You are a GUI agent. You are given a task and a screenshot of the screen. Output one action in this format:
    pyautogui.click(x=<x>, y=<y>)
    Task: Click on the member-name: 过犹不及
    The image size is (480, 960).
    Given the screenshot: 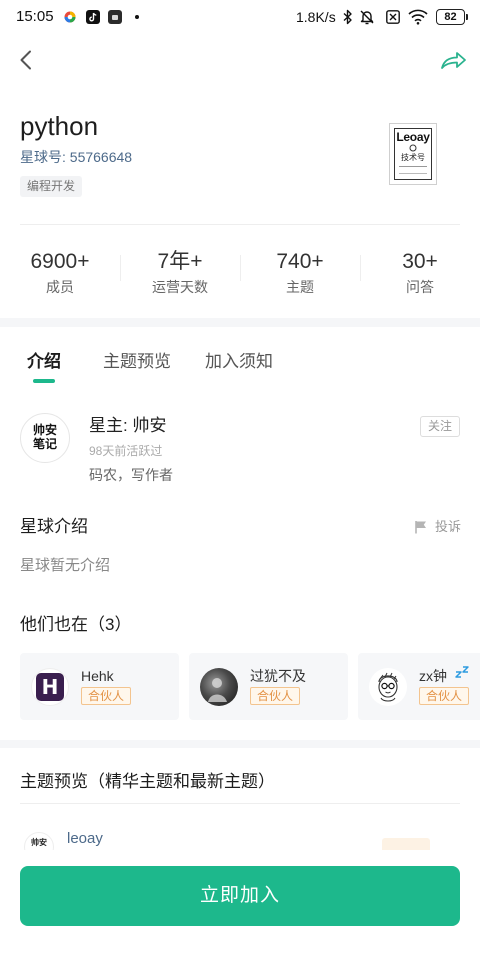 What is the action you would take?
    pyautogui.click(x=278, y=676)
    